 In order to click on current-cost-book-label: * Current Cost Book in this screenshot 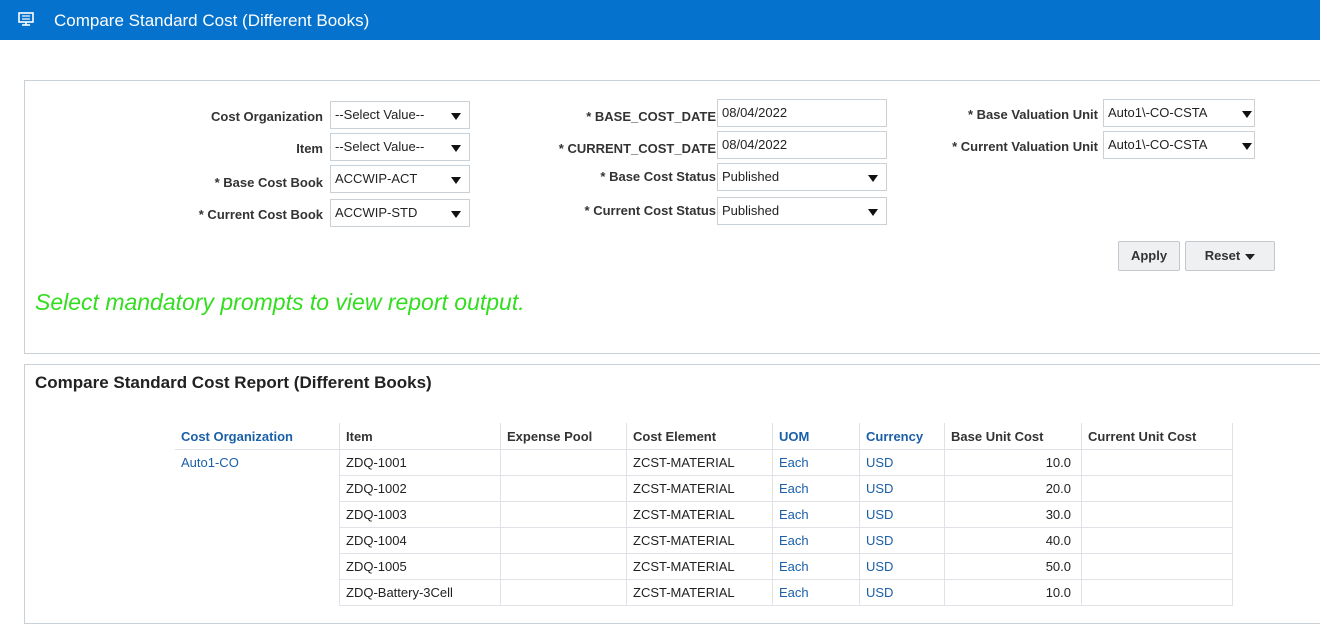, I will do `click(260, 214)`.